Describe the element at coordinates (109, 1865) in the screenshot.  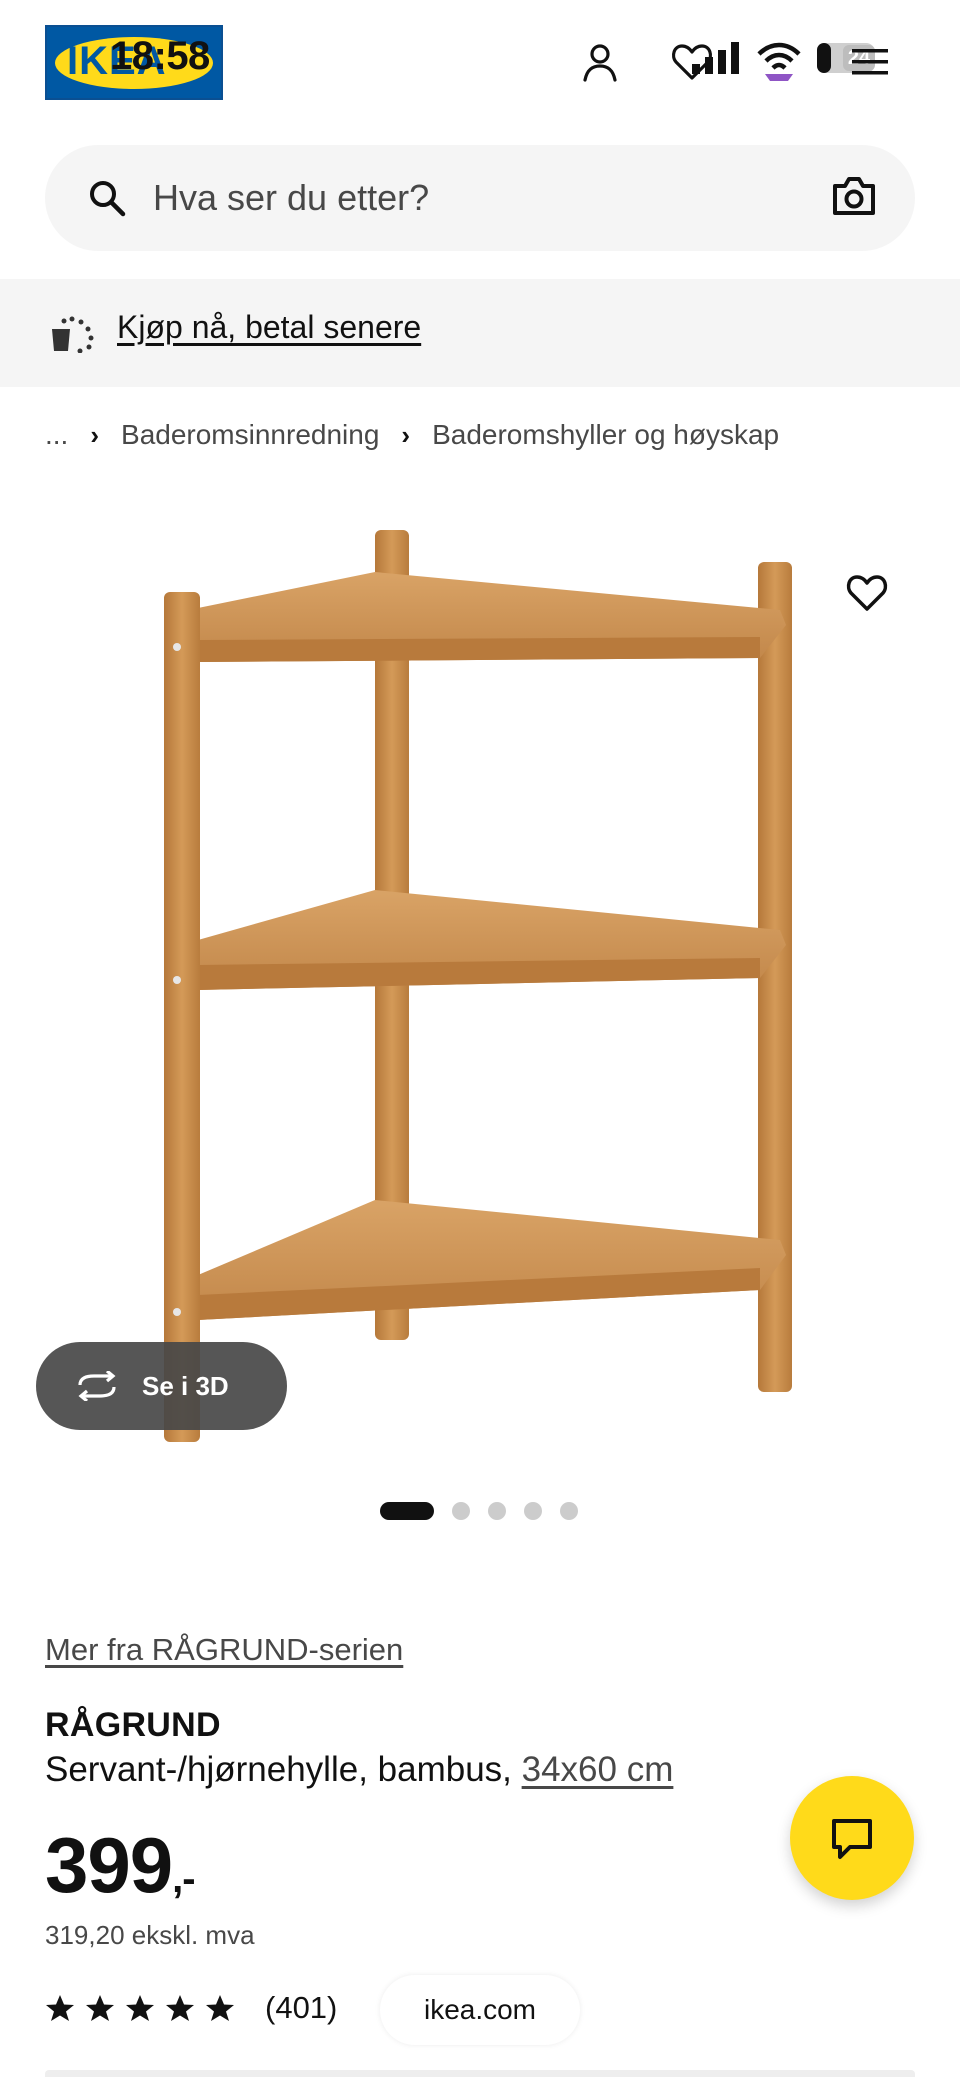
I see `price-main: 399` at that location.